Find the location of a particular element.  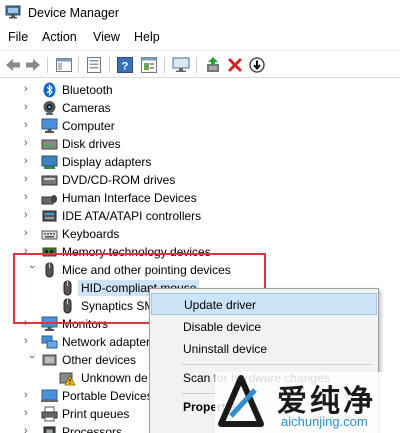

bluetooth-icon is located at coordinates (49, 90).